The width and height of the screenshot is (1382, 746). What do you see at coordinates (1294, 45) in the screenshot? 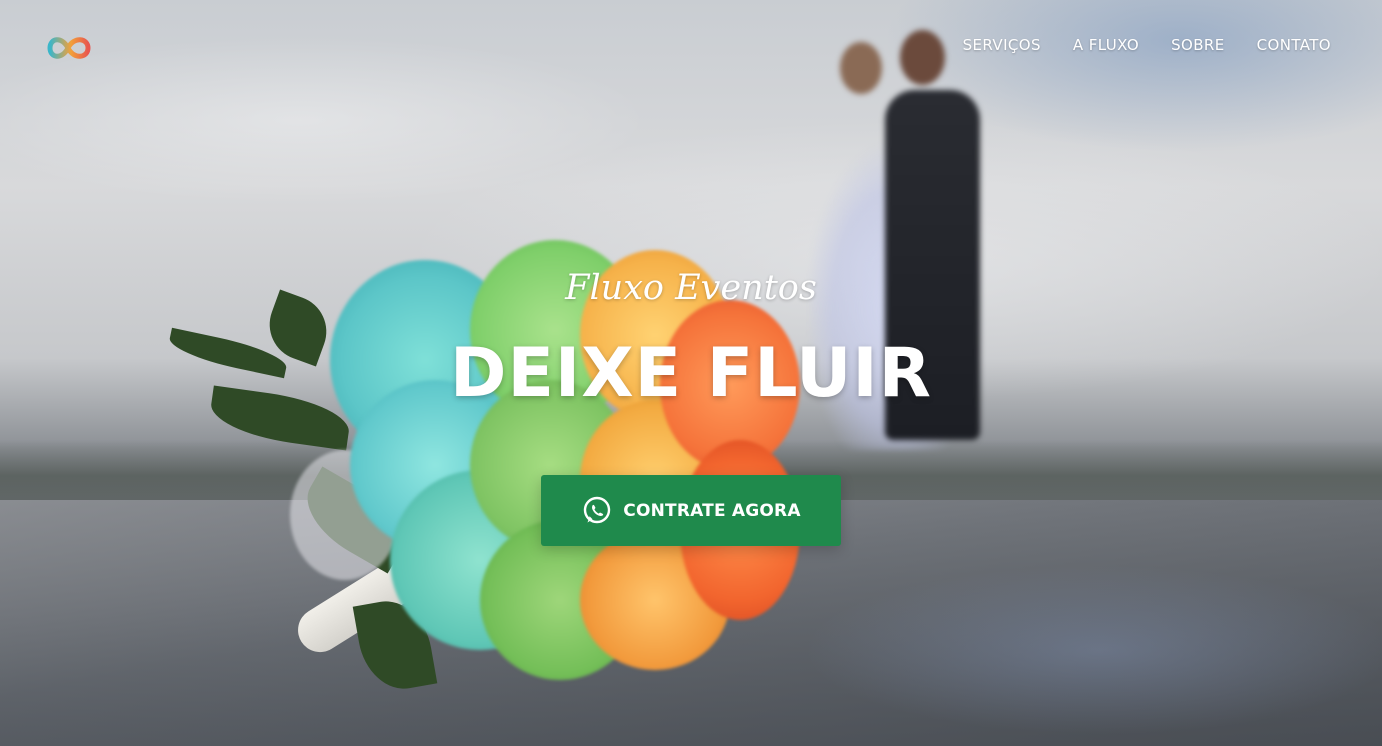
I see `nav-item-contato: CONTATO` at bounding box center [1294, 45].